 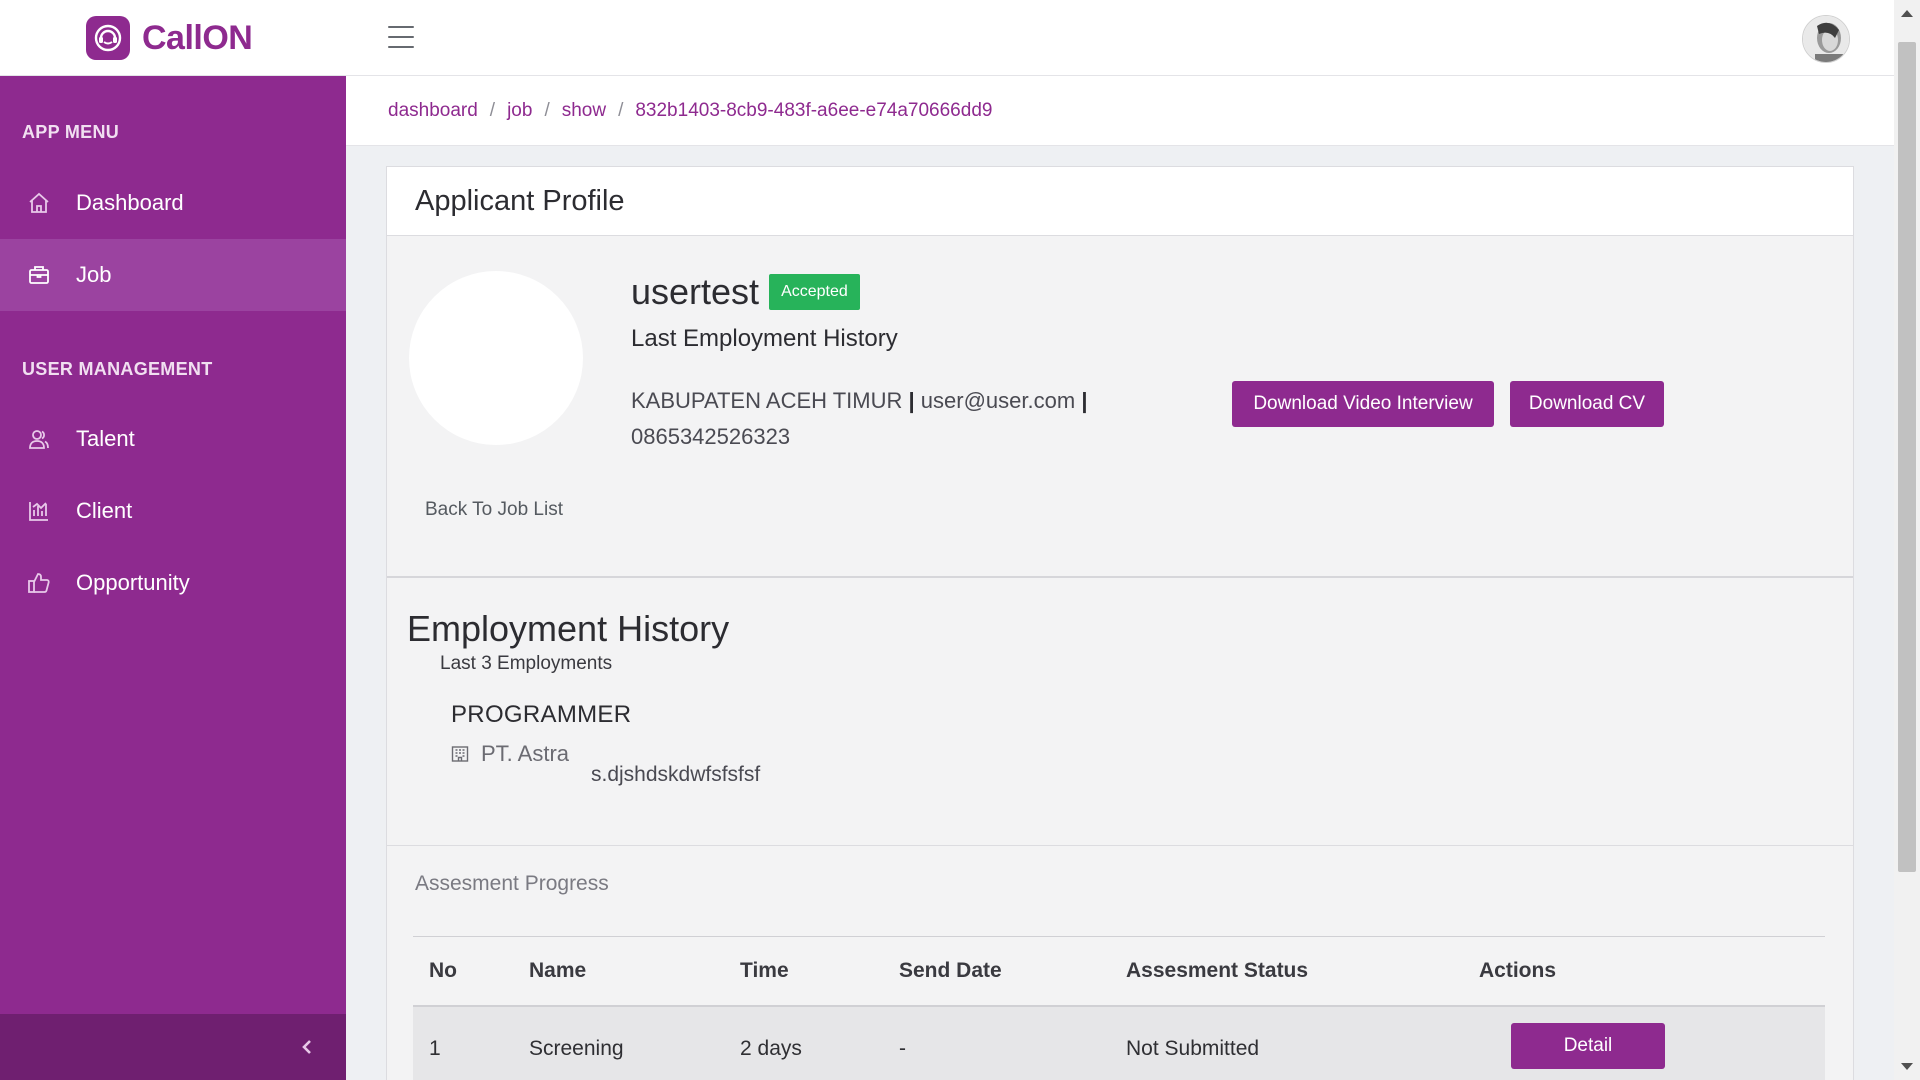 What do you see at coordinates (307, 1047) in the screenshot?
I see `chevron-left-icon` at bounding box center [307, 1047].